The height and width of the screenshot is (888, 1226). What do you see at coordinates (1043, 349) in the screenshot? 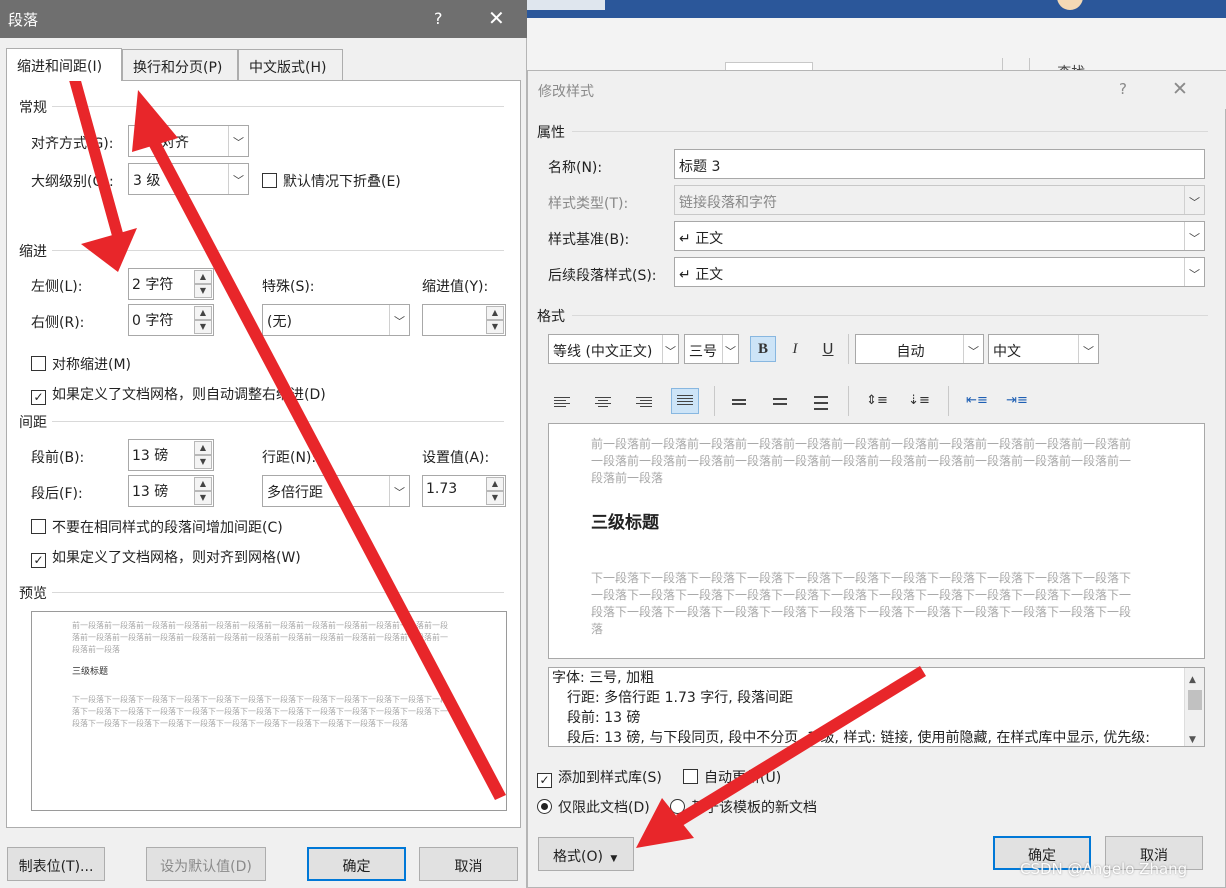
I see `language-select: 中文 ﹀` at bounding box center [1043, 349].